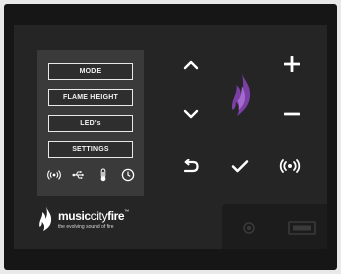  I want to click on settings-button: SETTINGS, so click(90, 149).